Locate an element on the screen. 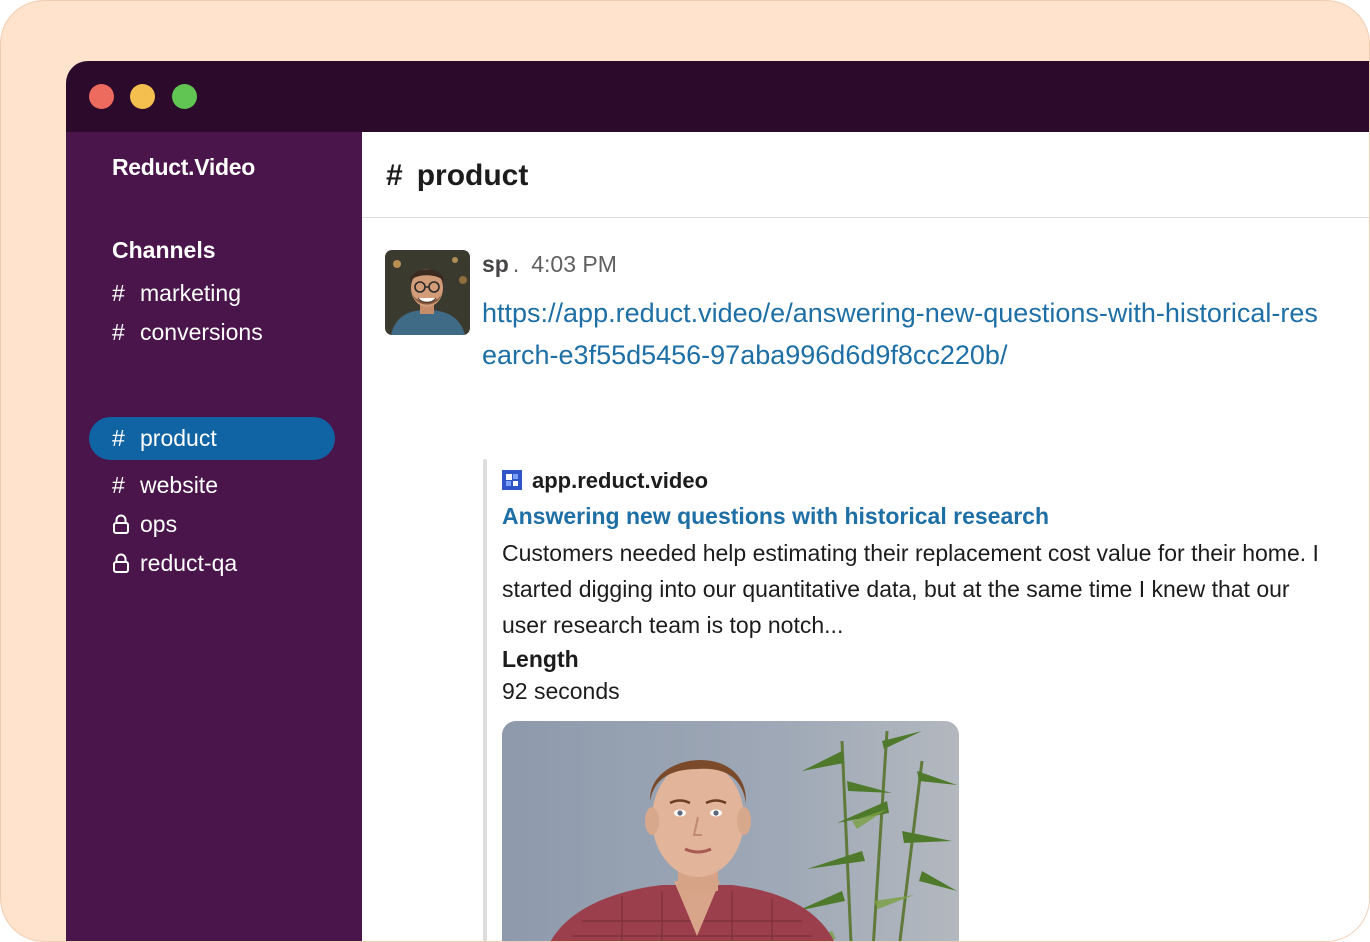 Image resolution: width=1370 pixels, height=942 pixels. message-timestamp: 4:03 PM is located at coordinates (574, 264).